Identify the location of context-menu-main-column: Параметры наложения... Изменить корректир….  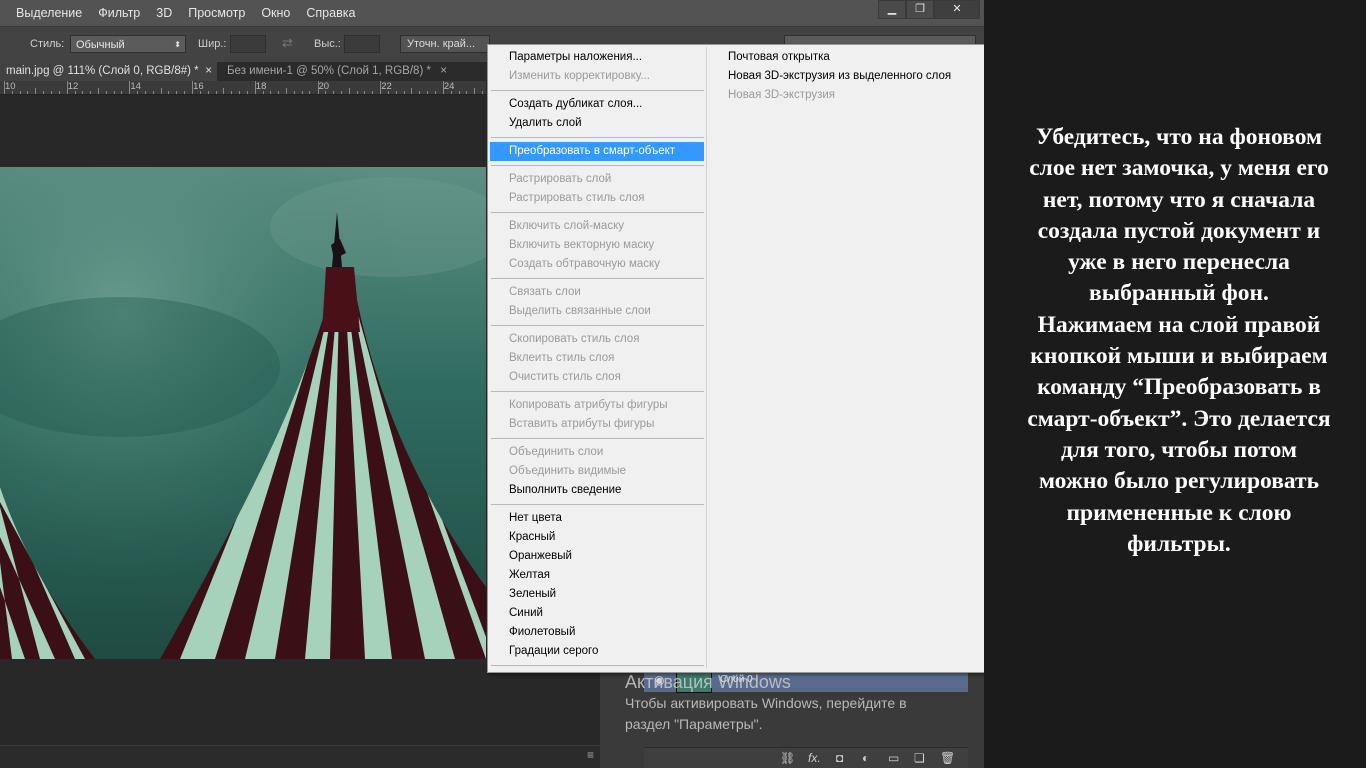
(597, 358).